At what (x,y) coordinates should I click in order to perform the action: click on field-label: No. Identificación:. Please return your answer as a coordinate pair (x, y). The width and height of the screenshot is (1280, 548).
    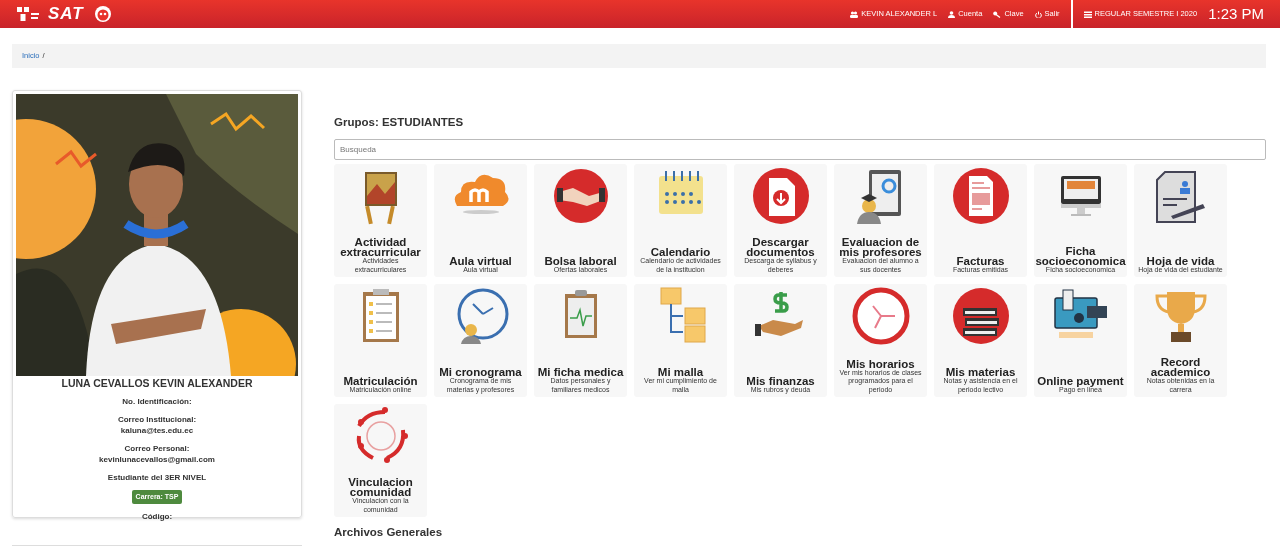
    Looking at the image, I should click on (157, 401).